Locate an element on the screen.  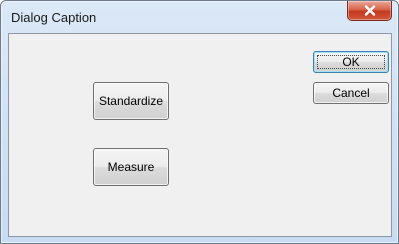
ok-button: OK is located at coordinates (351, 62).